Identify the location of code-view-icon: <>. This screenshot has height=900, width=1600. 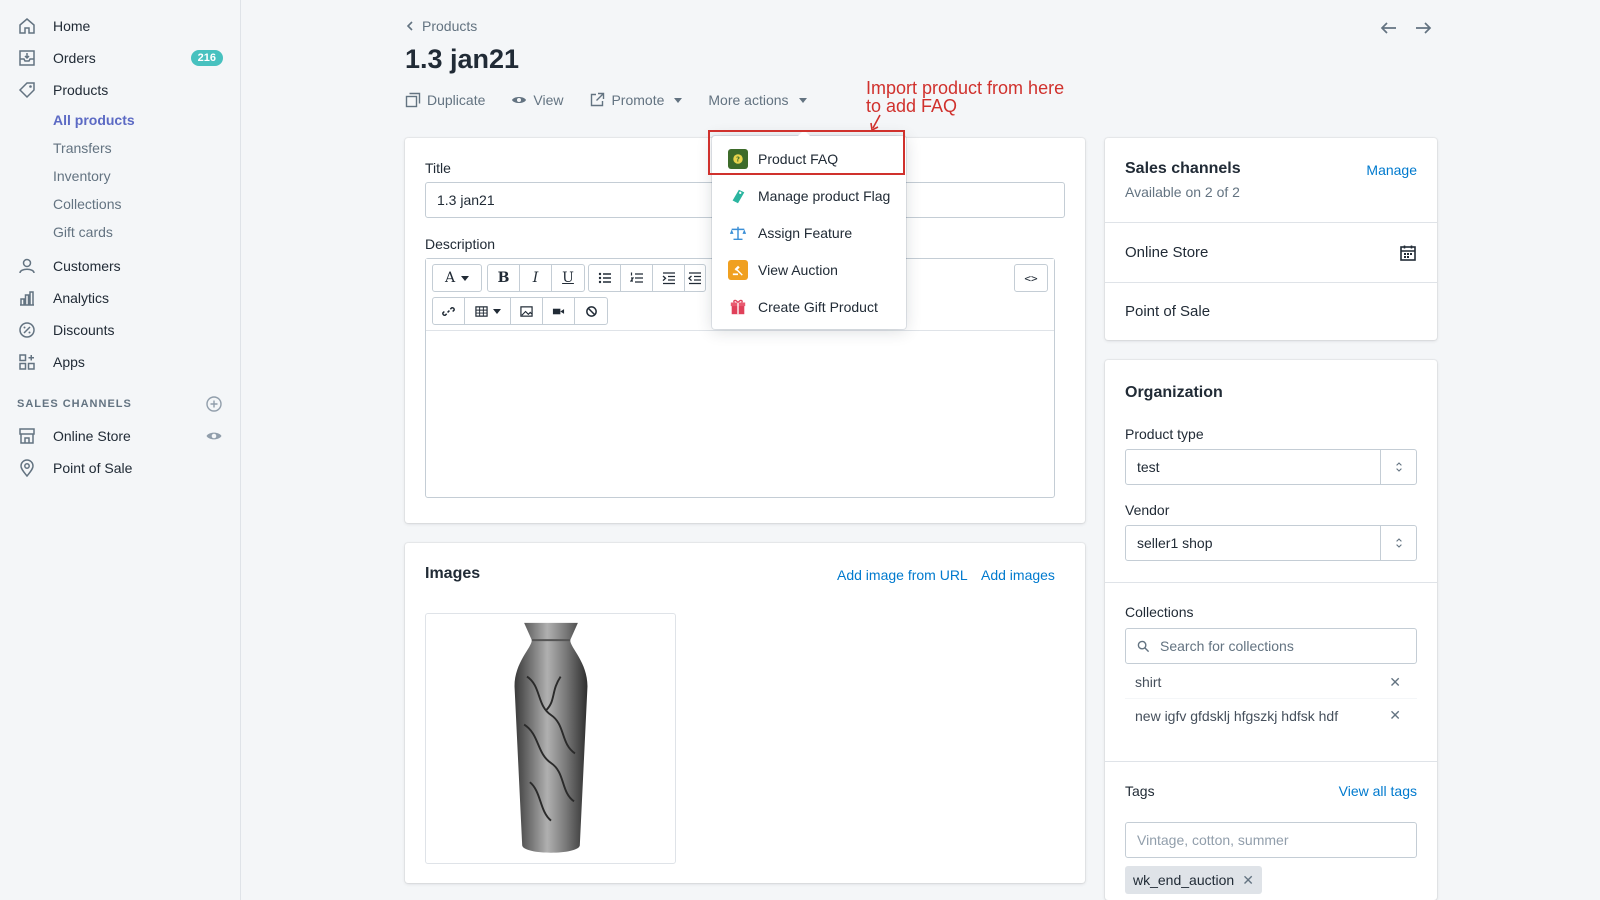
(1031, 278).